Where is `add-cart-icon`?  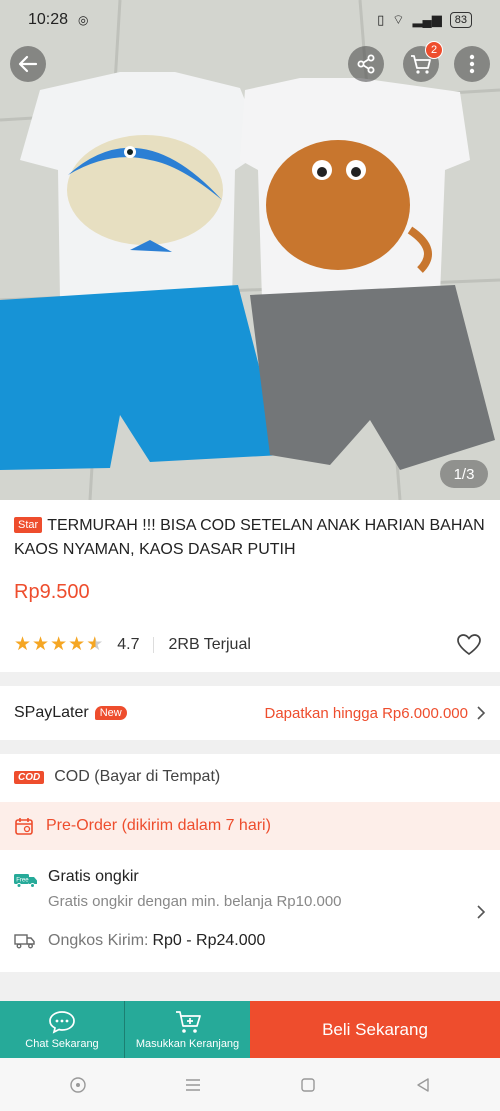
add-cart-icon is located at coordinates (188, 1022).